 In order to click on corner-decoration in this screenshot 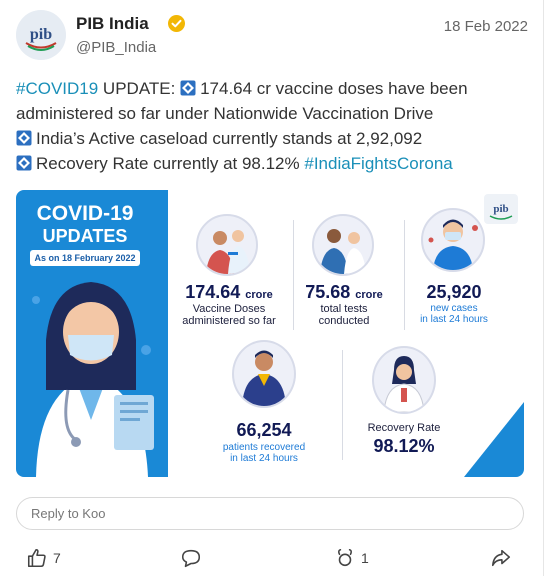, I will do `click(494, 439)`.